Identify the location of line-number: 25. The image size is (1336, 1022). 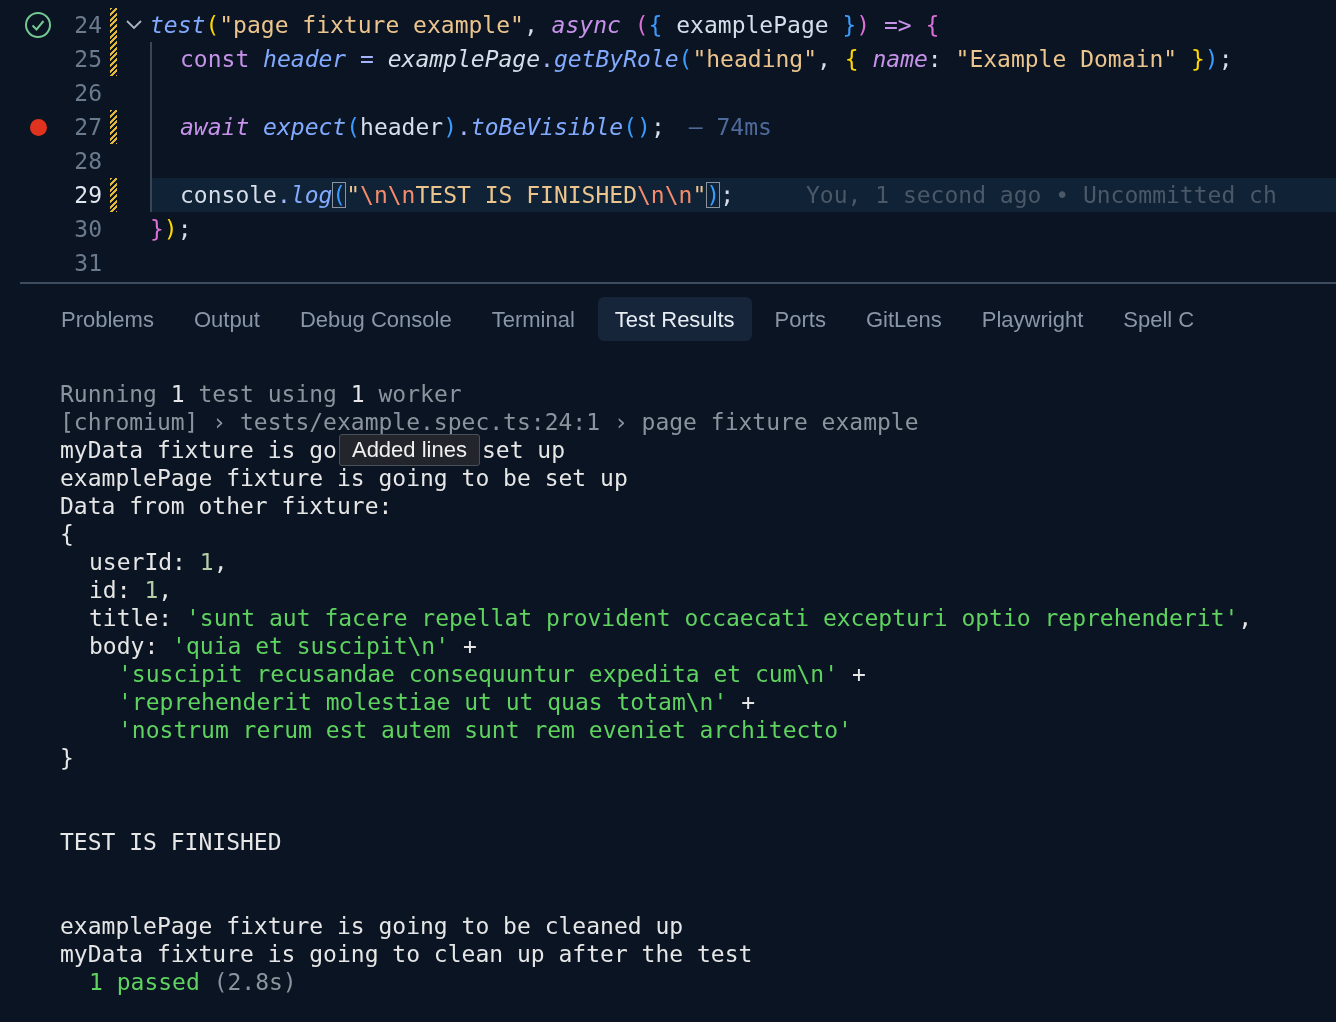
(87, 59).